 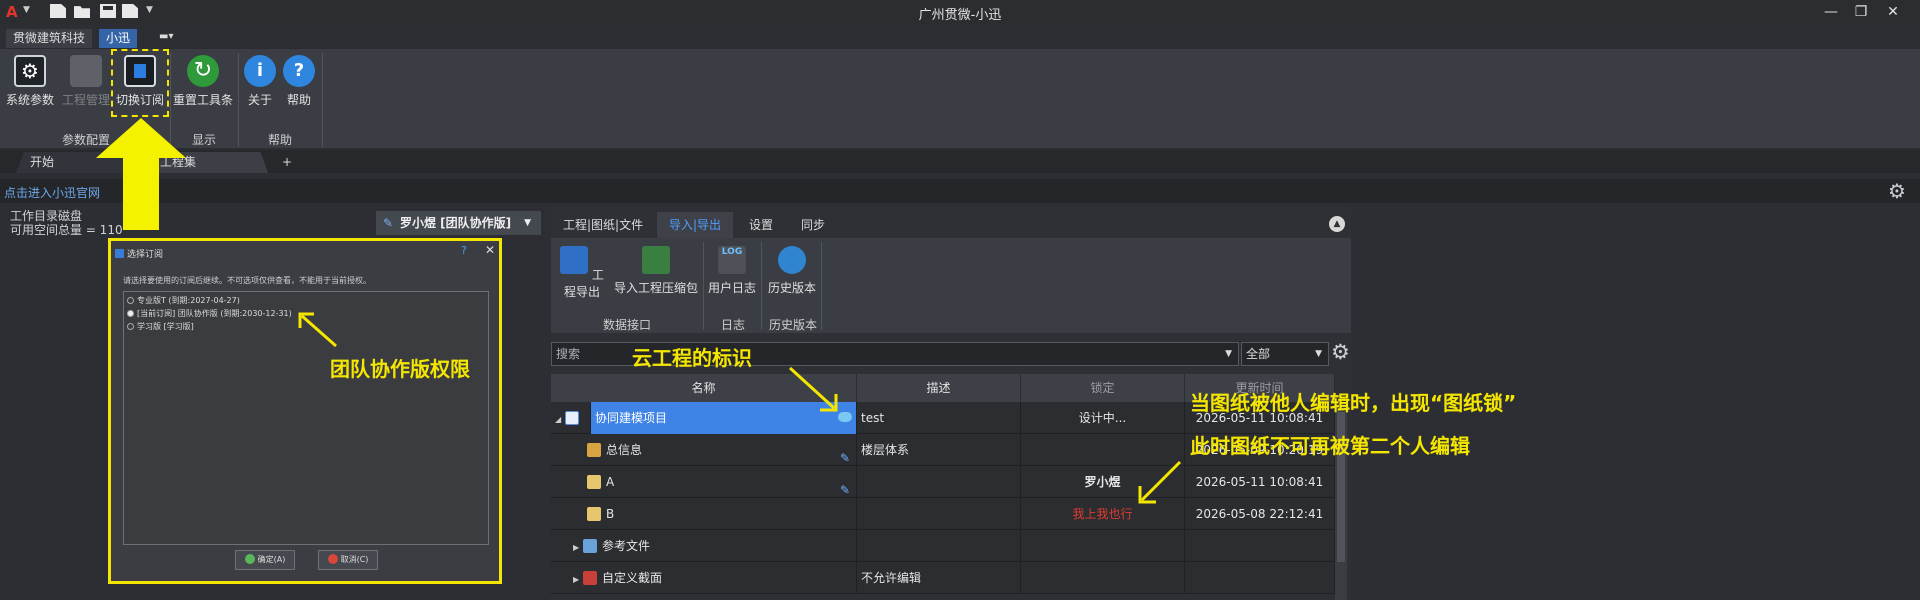 I want to click on minimize-button: —, so click(x=1831, y=12).